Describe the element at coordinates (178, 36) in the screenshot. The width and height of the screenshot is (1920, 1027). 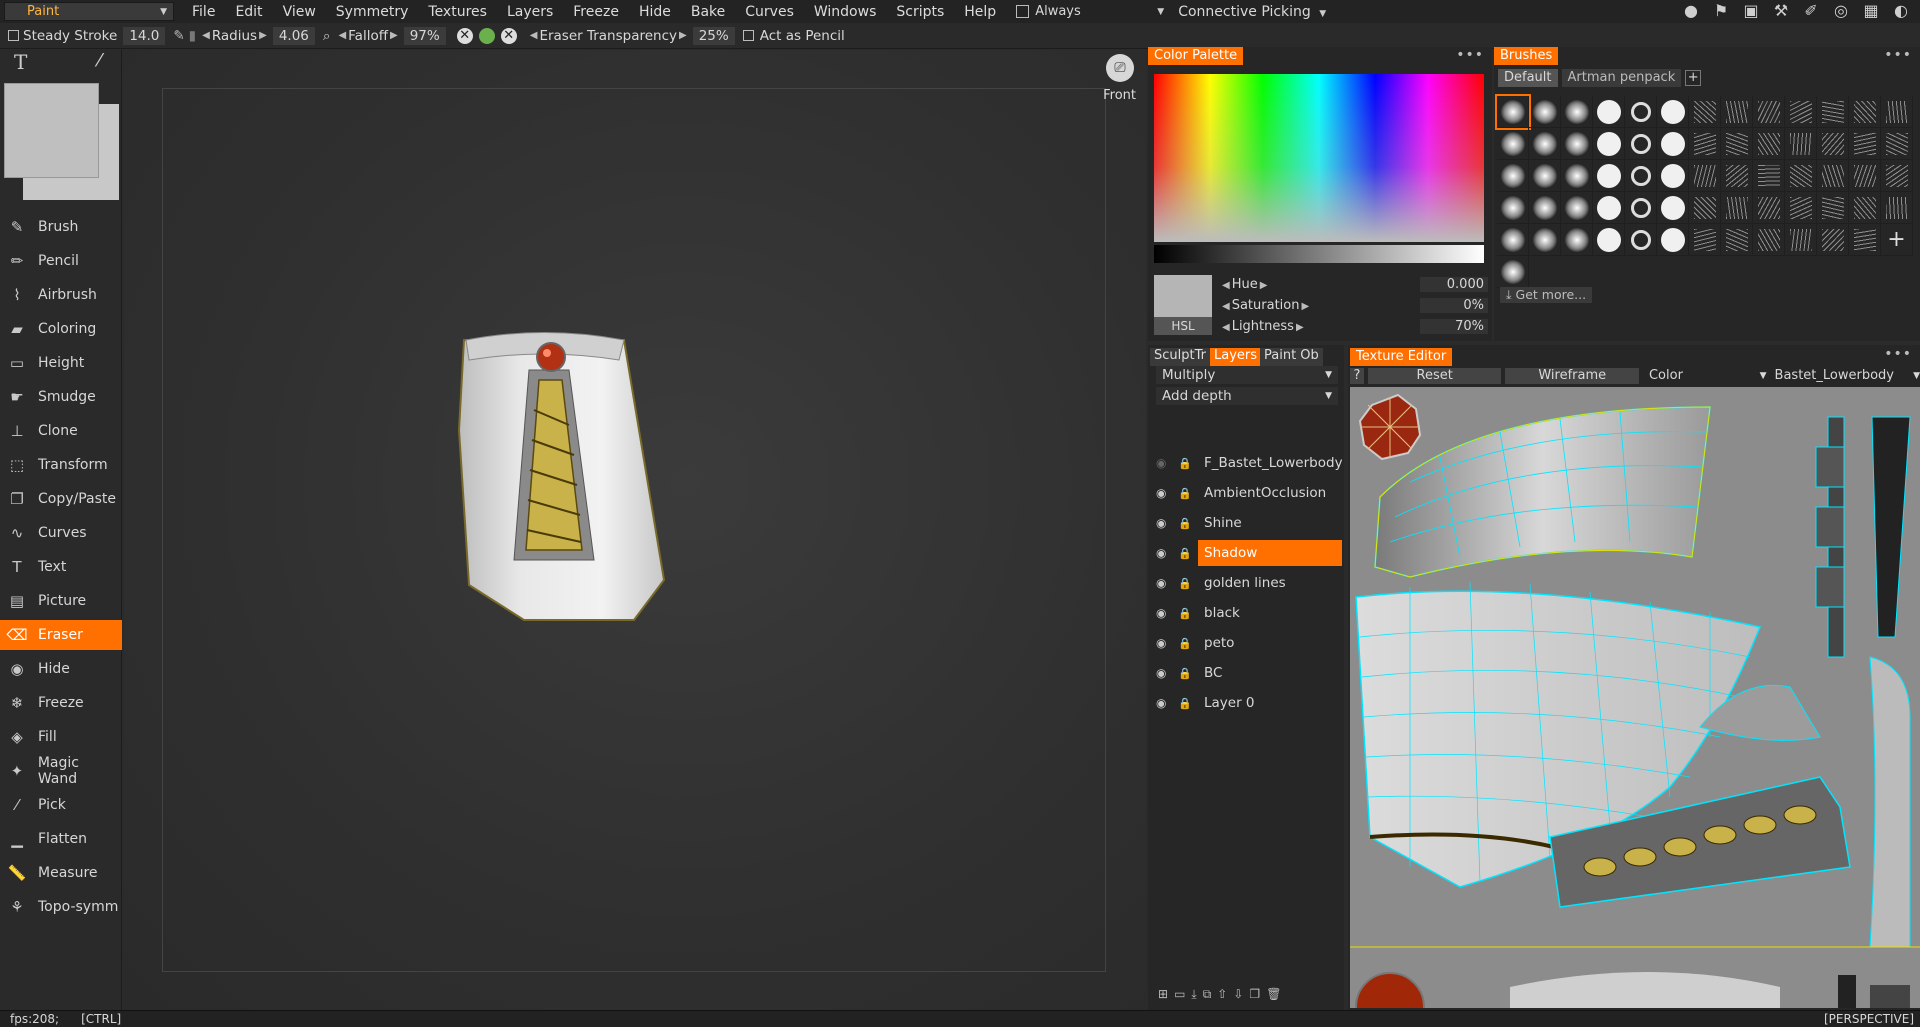
I see `pen-icon: ✎` at that location.